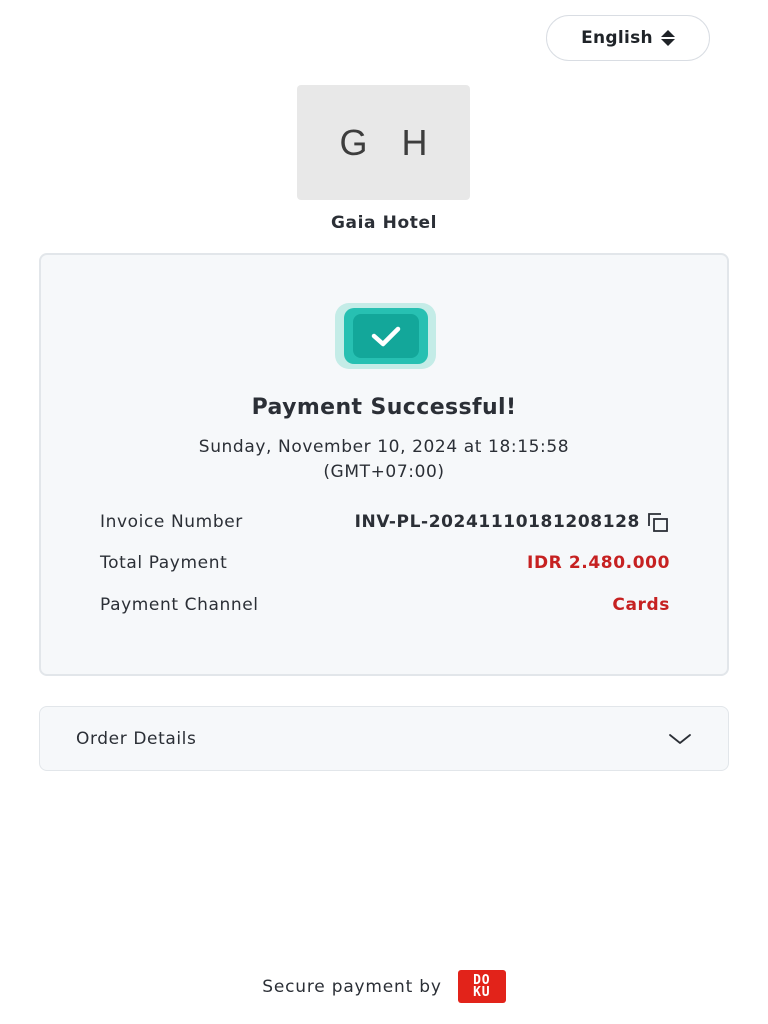 This screenshot has width=768, height=1024. Describe the element at coordinates (641, 605) in the screenshot. I see `payment-channel-value: Cards` at that location.